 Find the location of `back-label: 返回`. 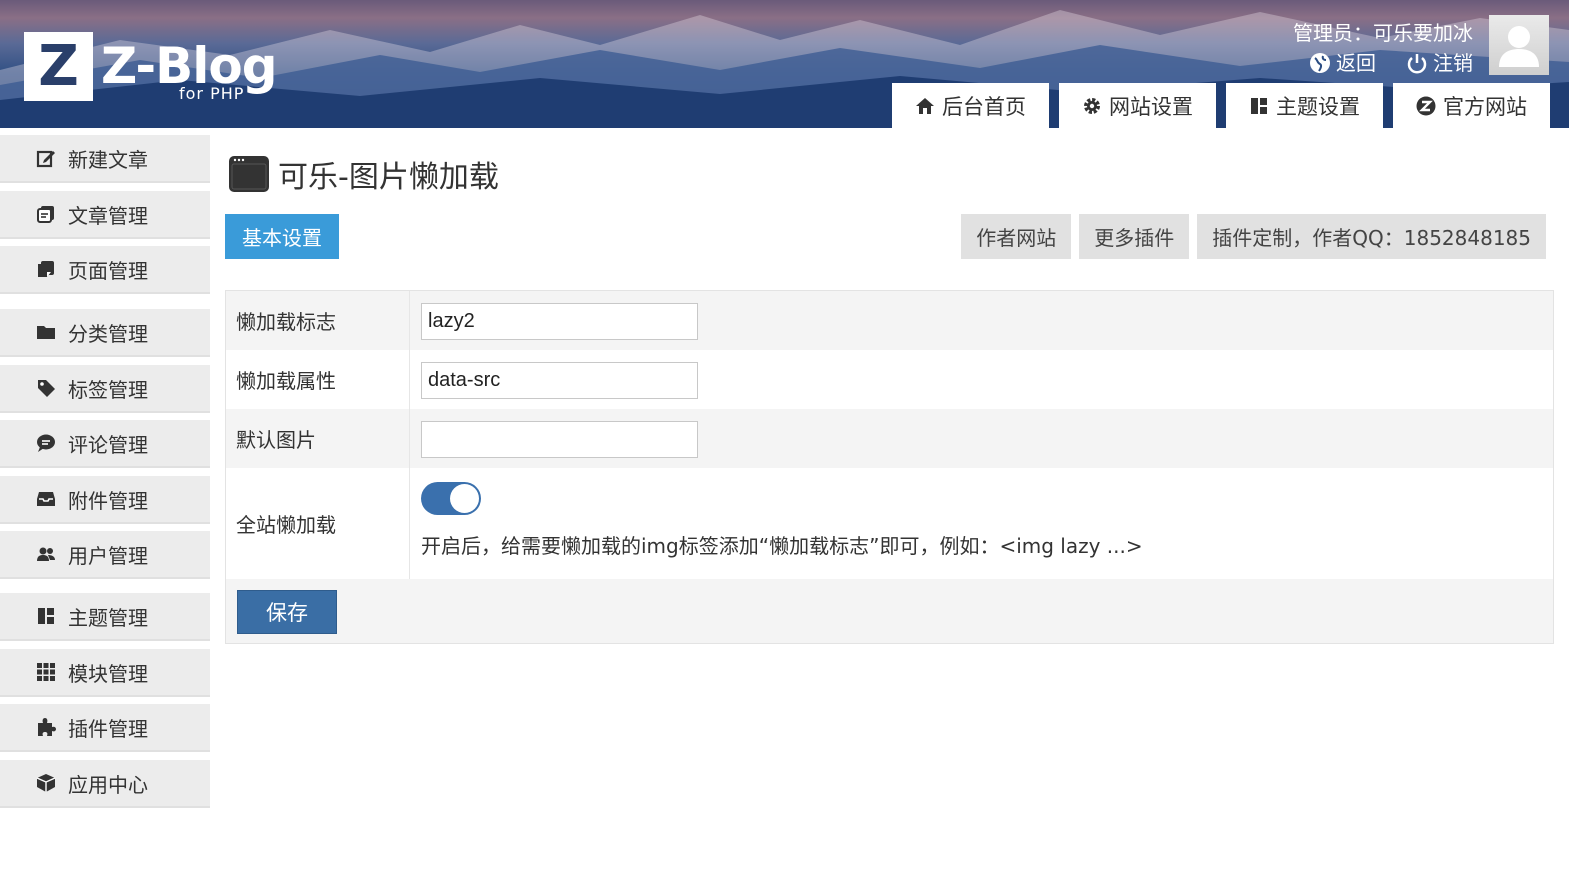

back-label: 返回 is located at coordinates (1356, 63).